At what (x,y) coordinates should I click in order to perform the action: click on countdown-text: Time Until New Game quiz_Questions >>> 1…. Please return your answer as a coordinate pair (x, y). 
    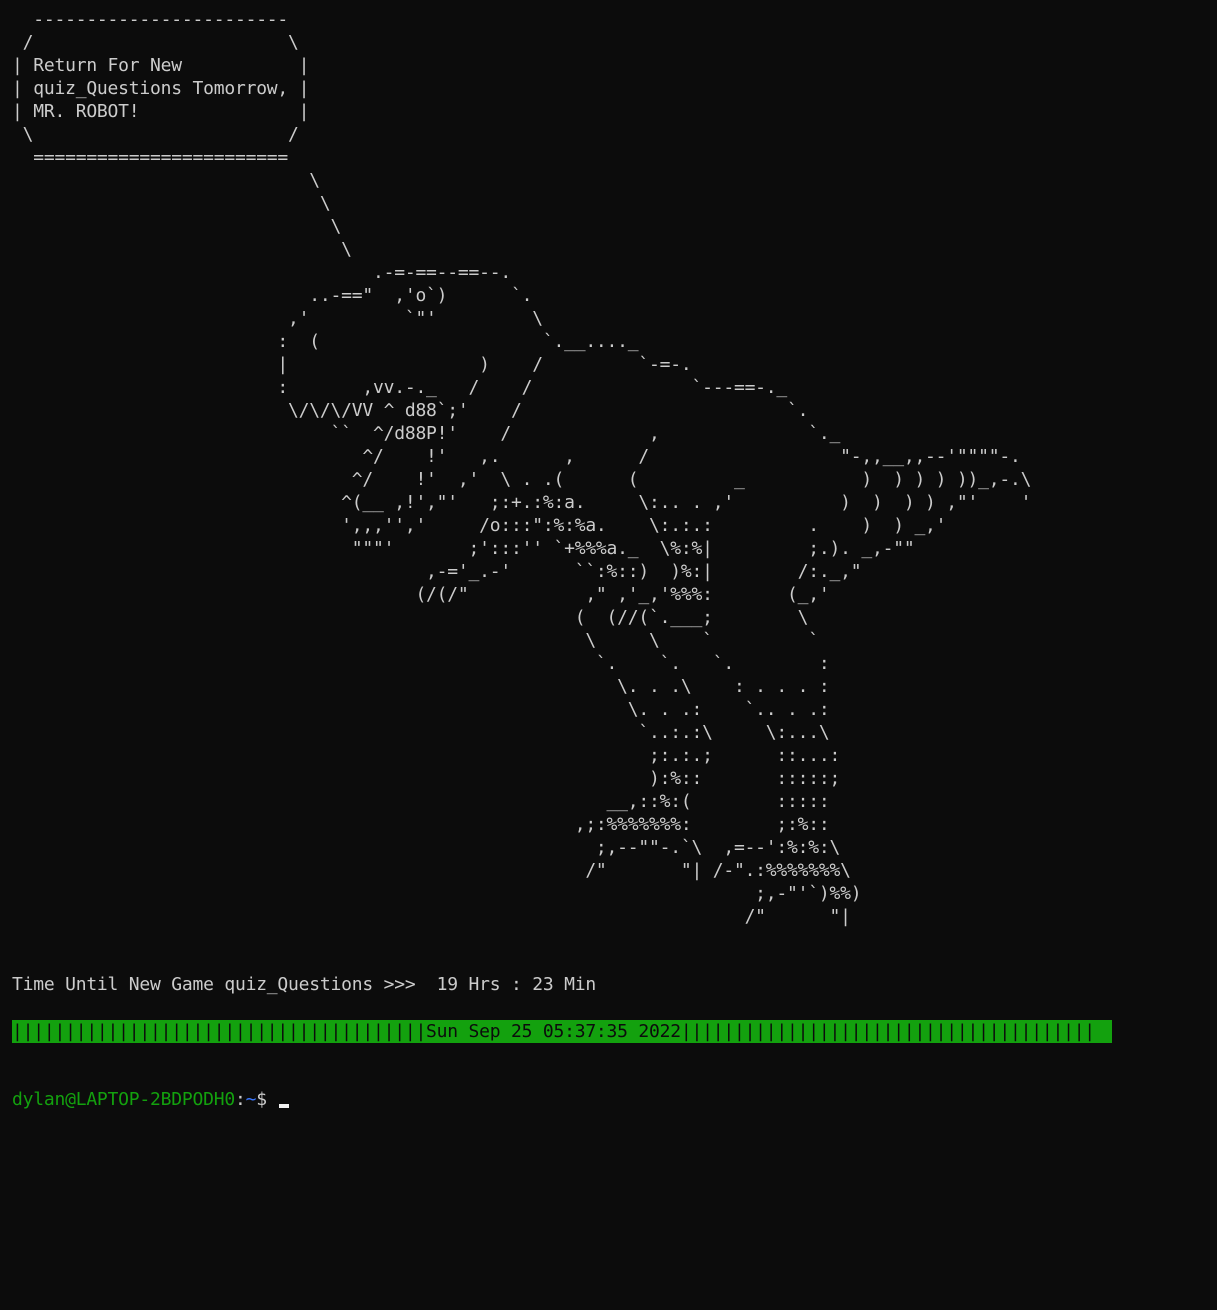
    Looking at the image, I should click on (304, 984).